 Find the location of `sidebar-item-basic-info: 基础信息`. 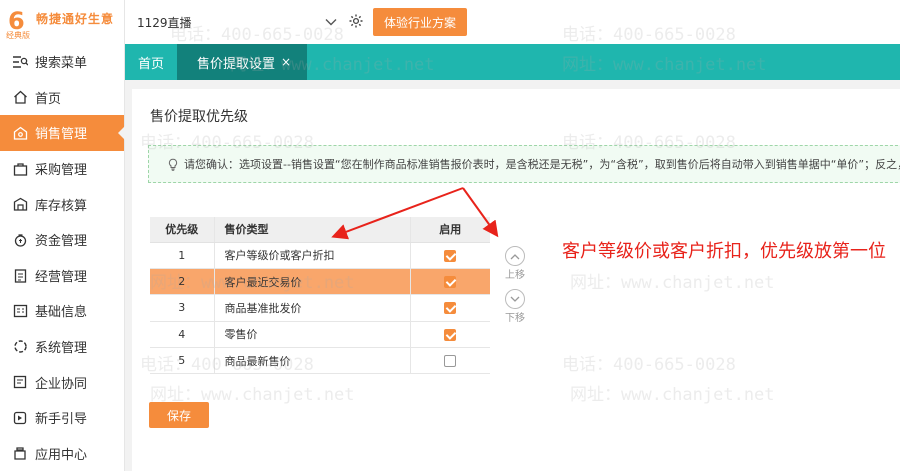

sidebar-item-basic-info: 基础信息 is located at coordinates (62, 311).